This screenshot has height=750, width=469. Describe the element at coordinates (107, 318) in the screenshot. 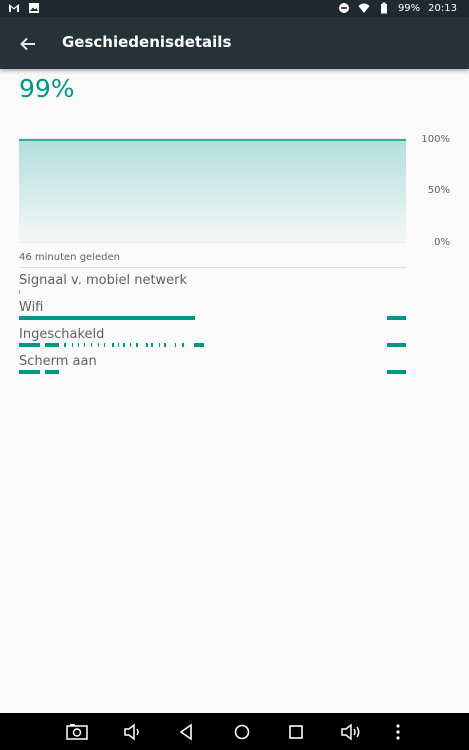

I see `wifi-bar` at that location.